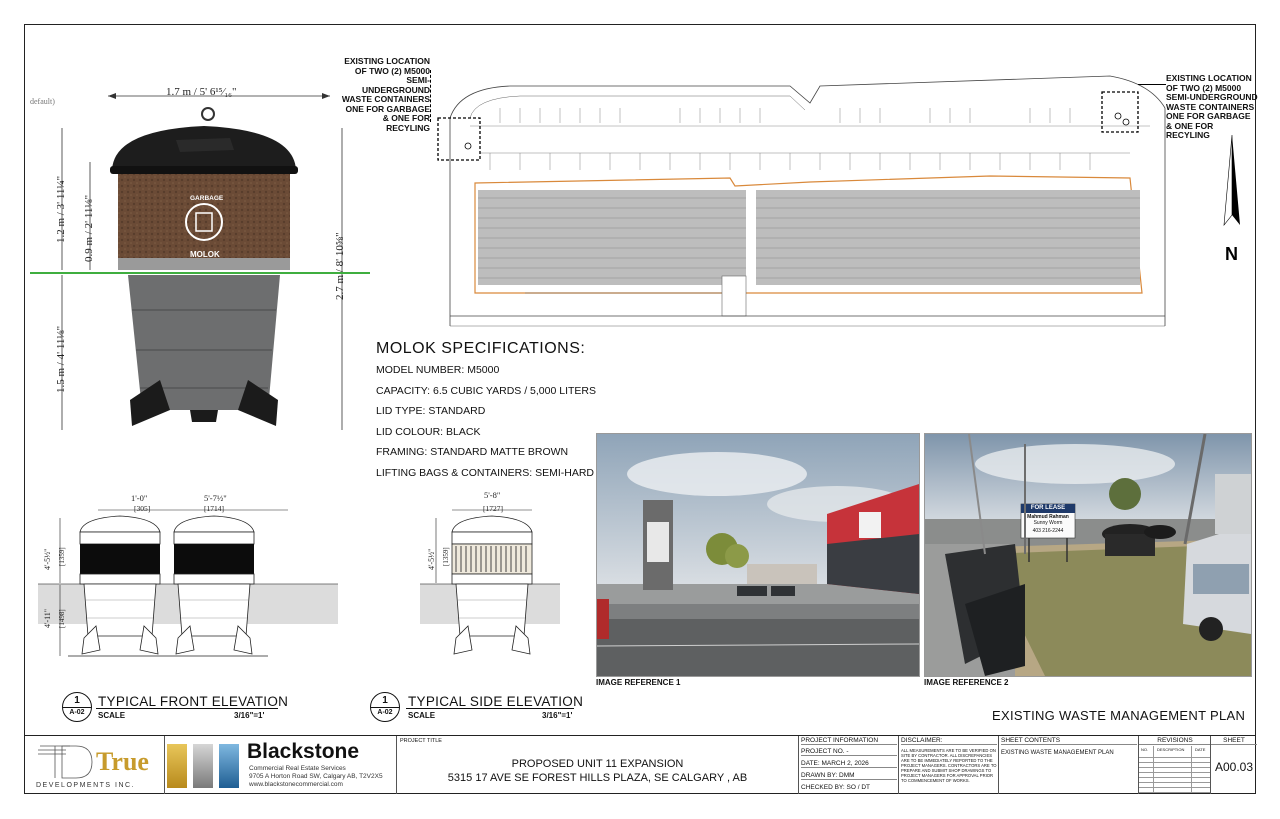 The width and height of the screenshot is (1280, 819). Describe the element at coordinates (966, 682) in the screenshot. I see `image-reference-2-caption: IMAGE REFERENCE 2` at that location.